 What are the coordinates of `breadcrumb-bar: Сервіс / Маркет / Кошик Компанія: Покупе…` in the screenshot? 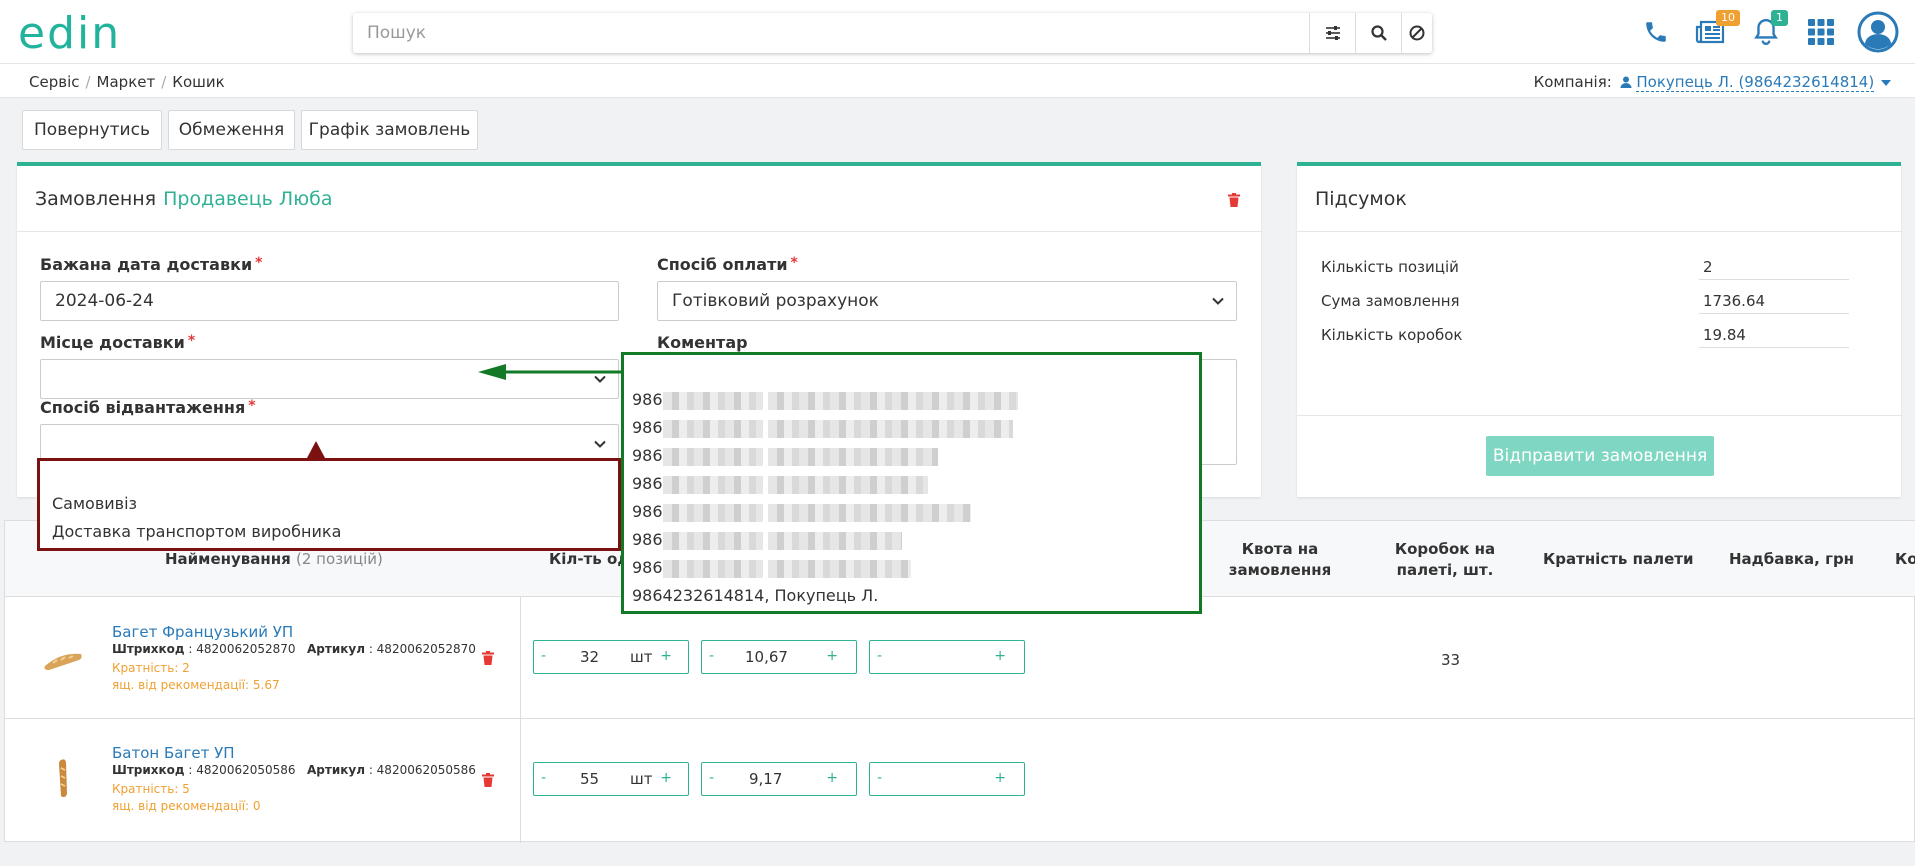 It's located at (957, 81).